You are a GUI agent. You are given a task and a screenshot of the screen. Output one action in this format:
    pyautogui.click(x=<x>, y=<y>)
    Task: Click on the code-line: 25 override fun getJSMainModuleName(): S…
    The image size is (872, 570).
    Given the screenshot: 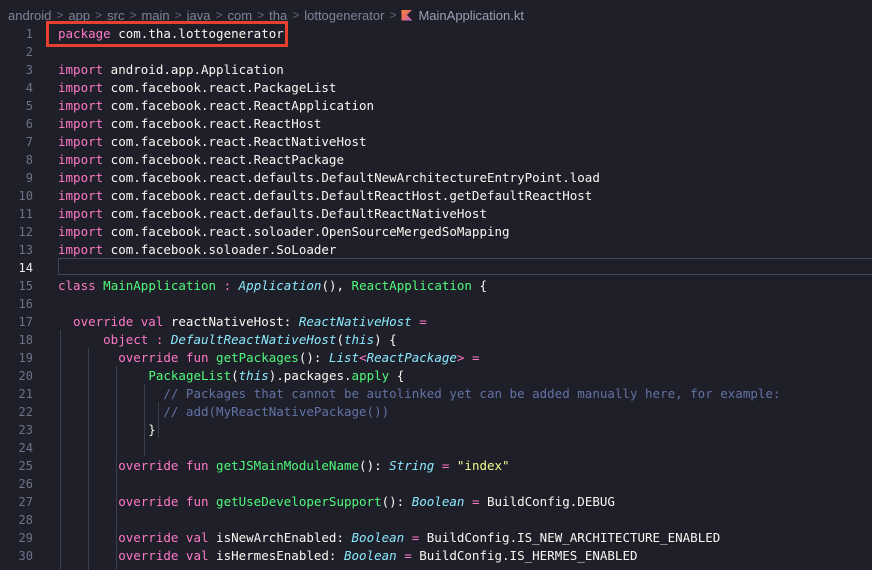 What is the action you would take?
    pyautogui.click(x=436, y=466)
    